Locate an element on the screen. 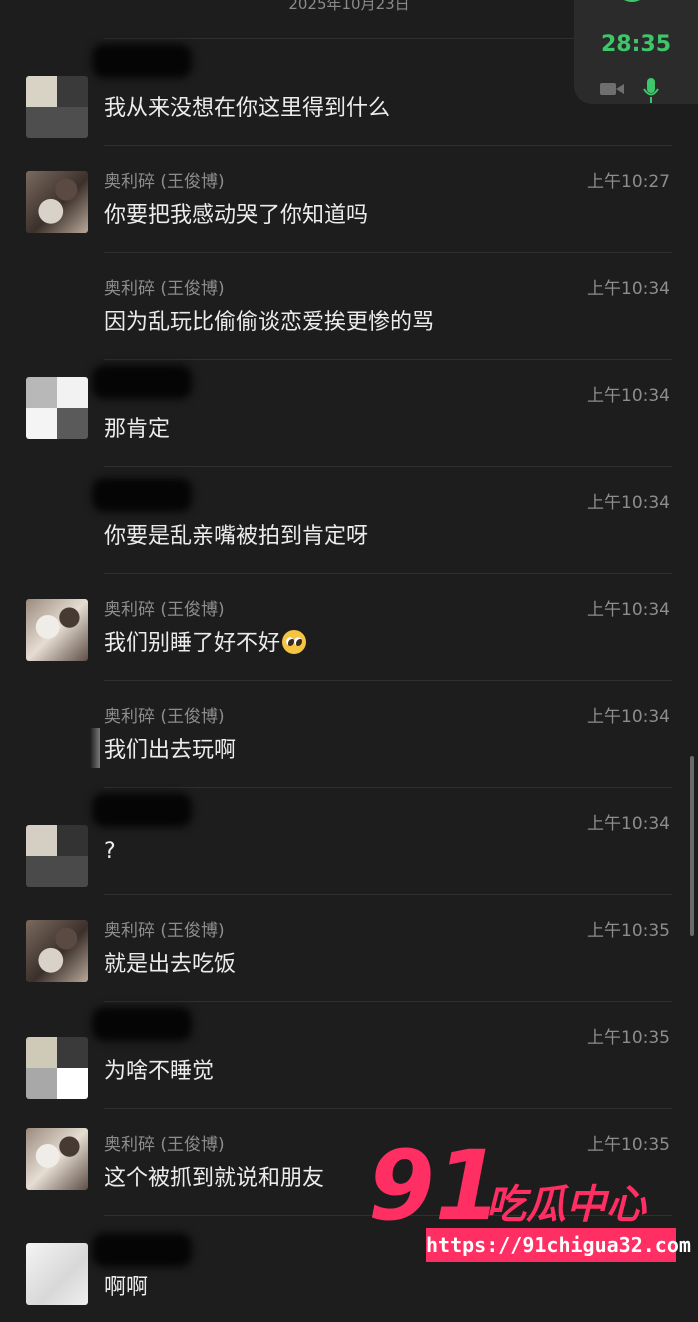  call-timer: 28:35 is located at coordinates (636, 44).